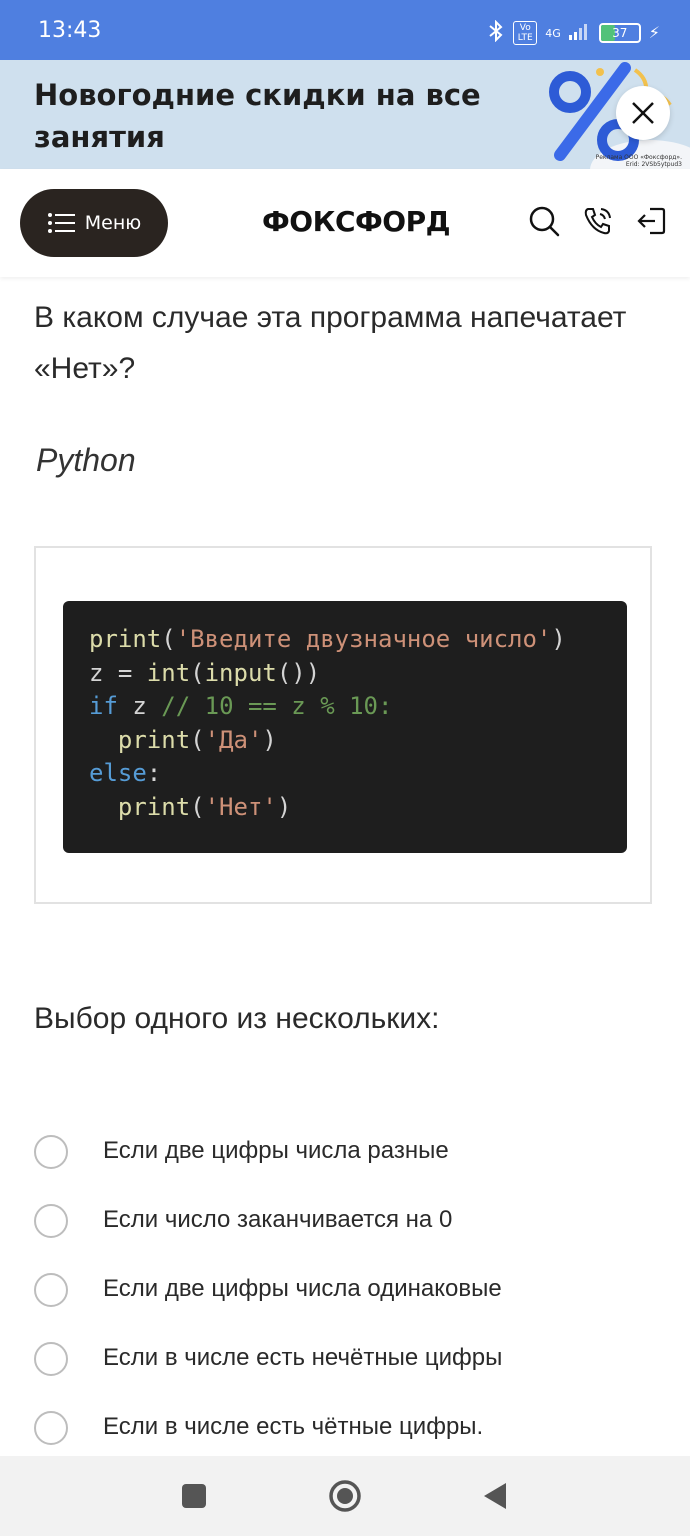 The width and height of the screenshot is (690, 1536). I want to click on volte-icon: Vo LTE, so click(525, 33).